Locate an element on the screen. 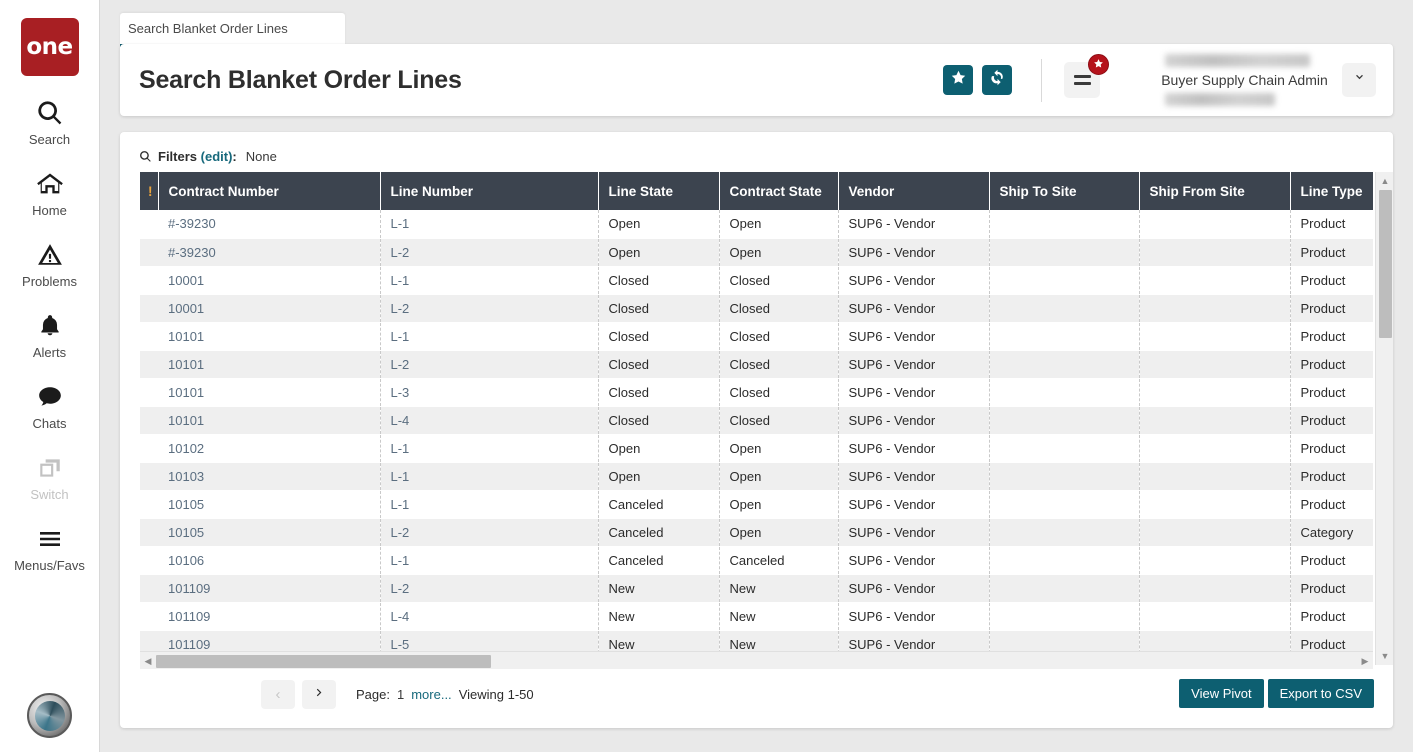 This screenshot has width=1413, height=752. refresh-button is located at coordinates (997, 80).